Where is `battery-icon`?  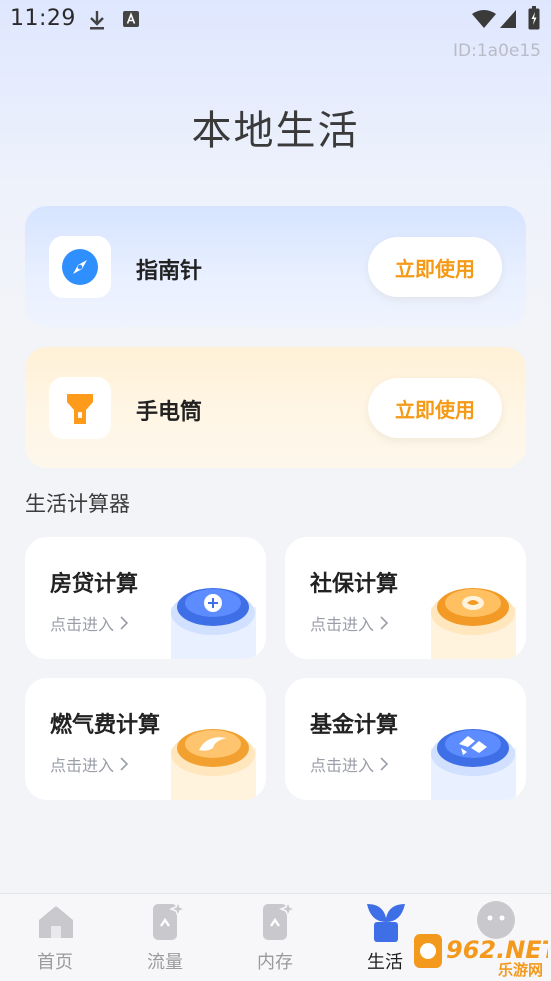
battery-icon is located at coordinates (534, 18).